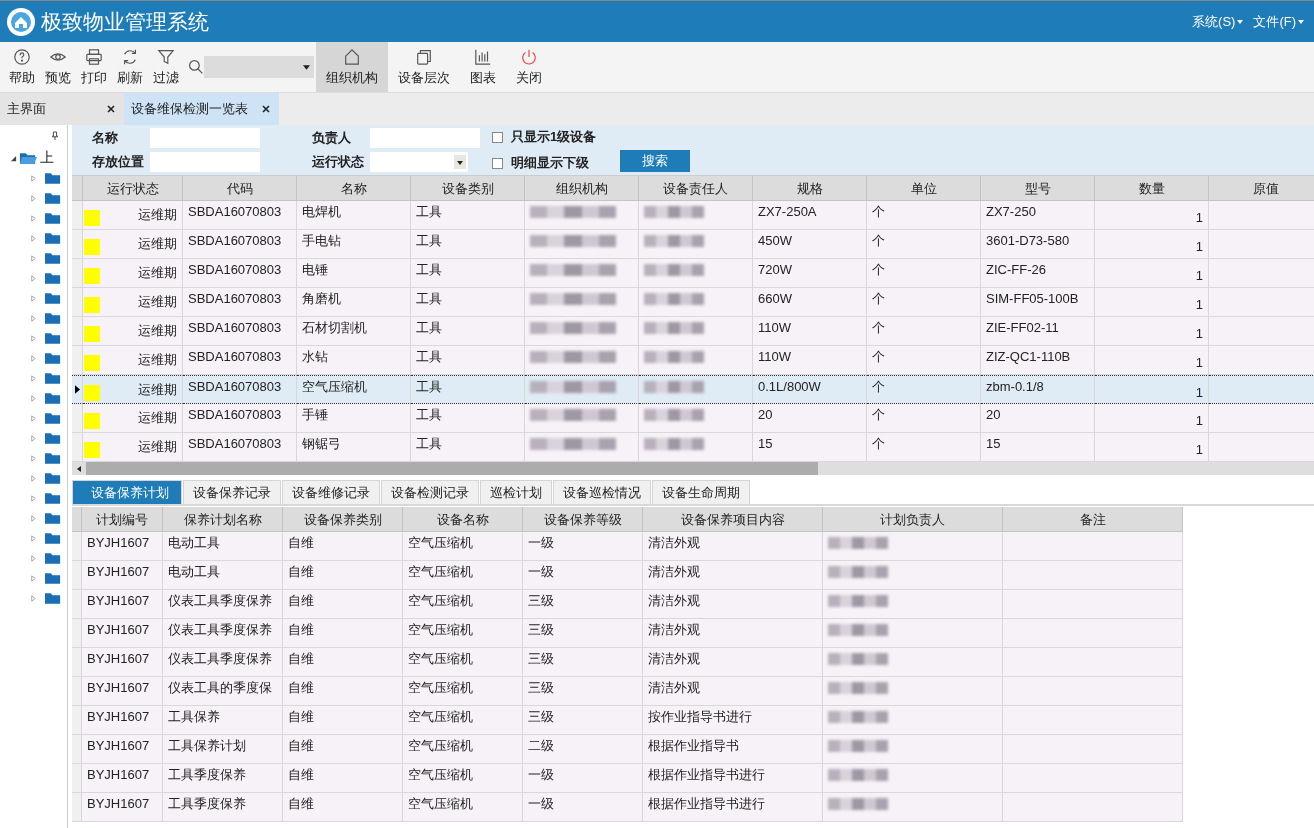  Describe the element at coordinates (232, 492) in the screenshot. I see `tab: 设备保养记录` at that location.